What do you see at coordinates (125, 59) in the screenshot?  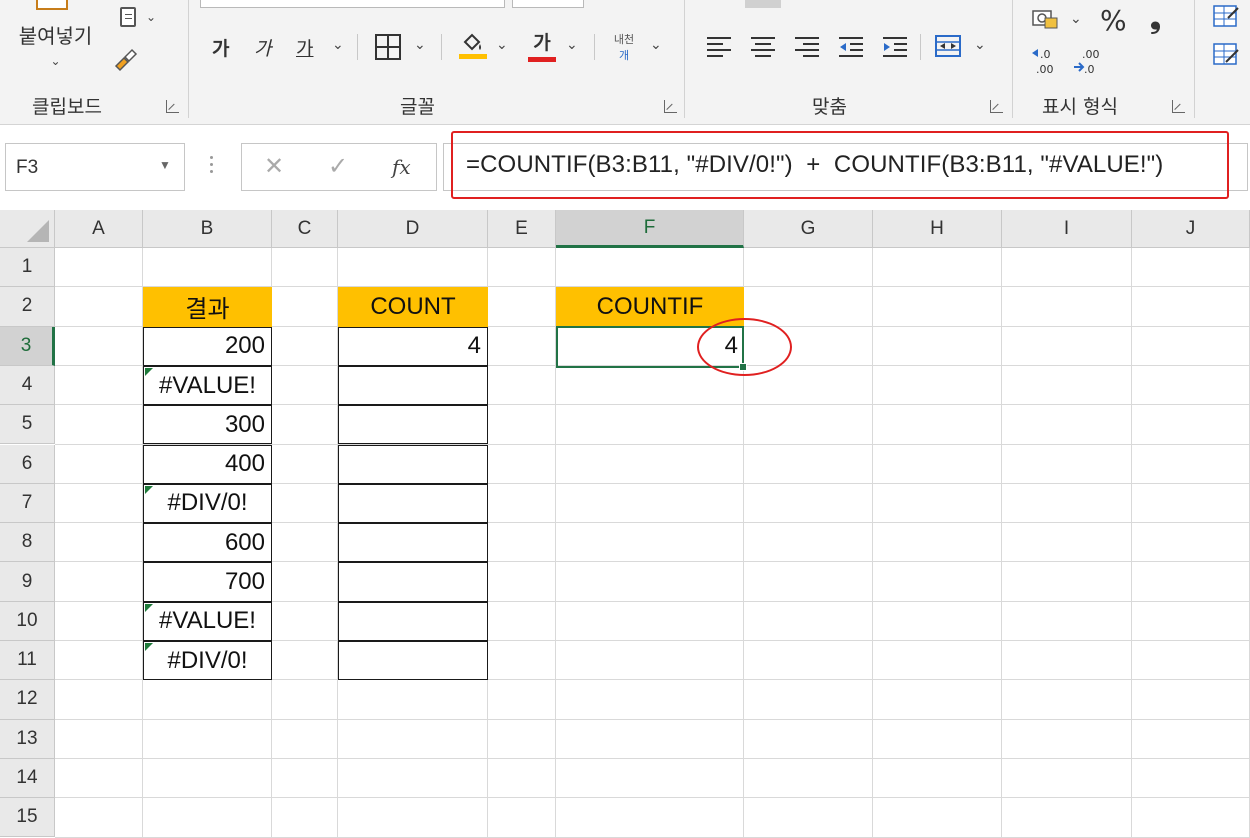 I see `format-painter-button` at bounding box center [125, 59].